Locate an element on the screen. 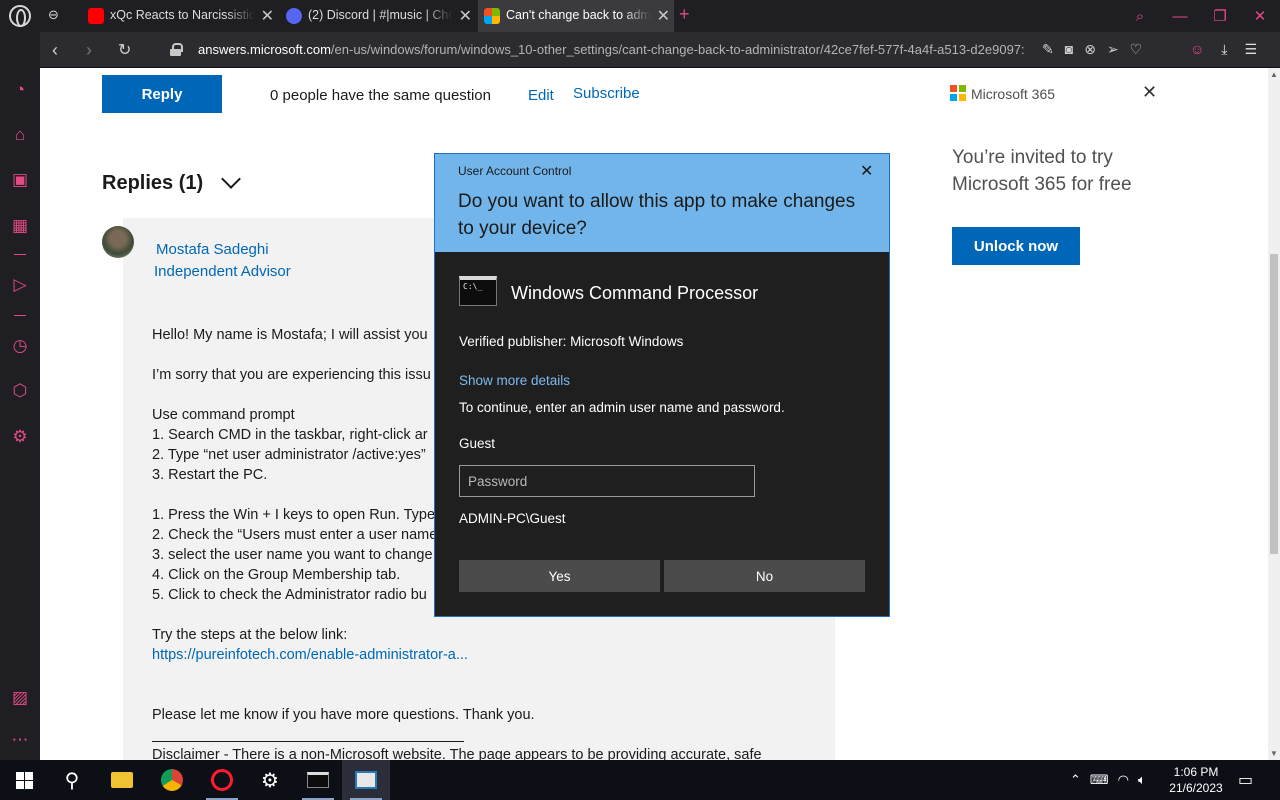  close-window-icon: ✕ is located at coordinates (1260, 16).